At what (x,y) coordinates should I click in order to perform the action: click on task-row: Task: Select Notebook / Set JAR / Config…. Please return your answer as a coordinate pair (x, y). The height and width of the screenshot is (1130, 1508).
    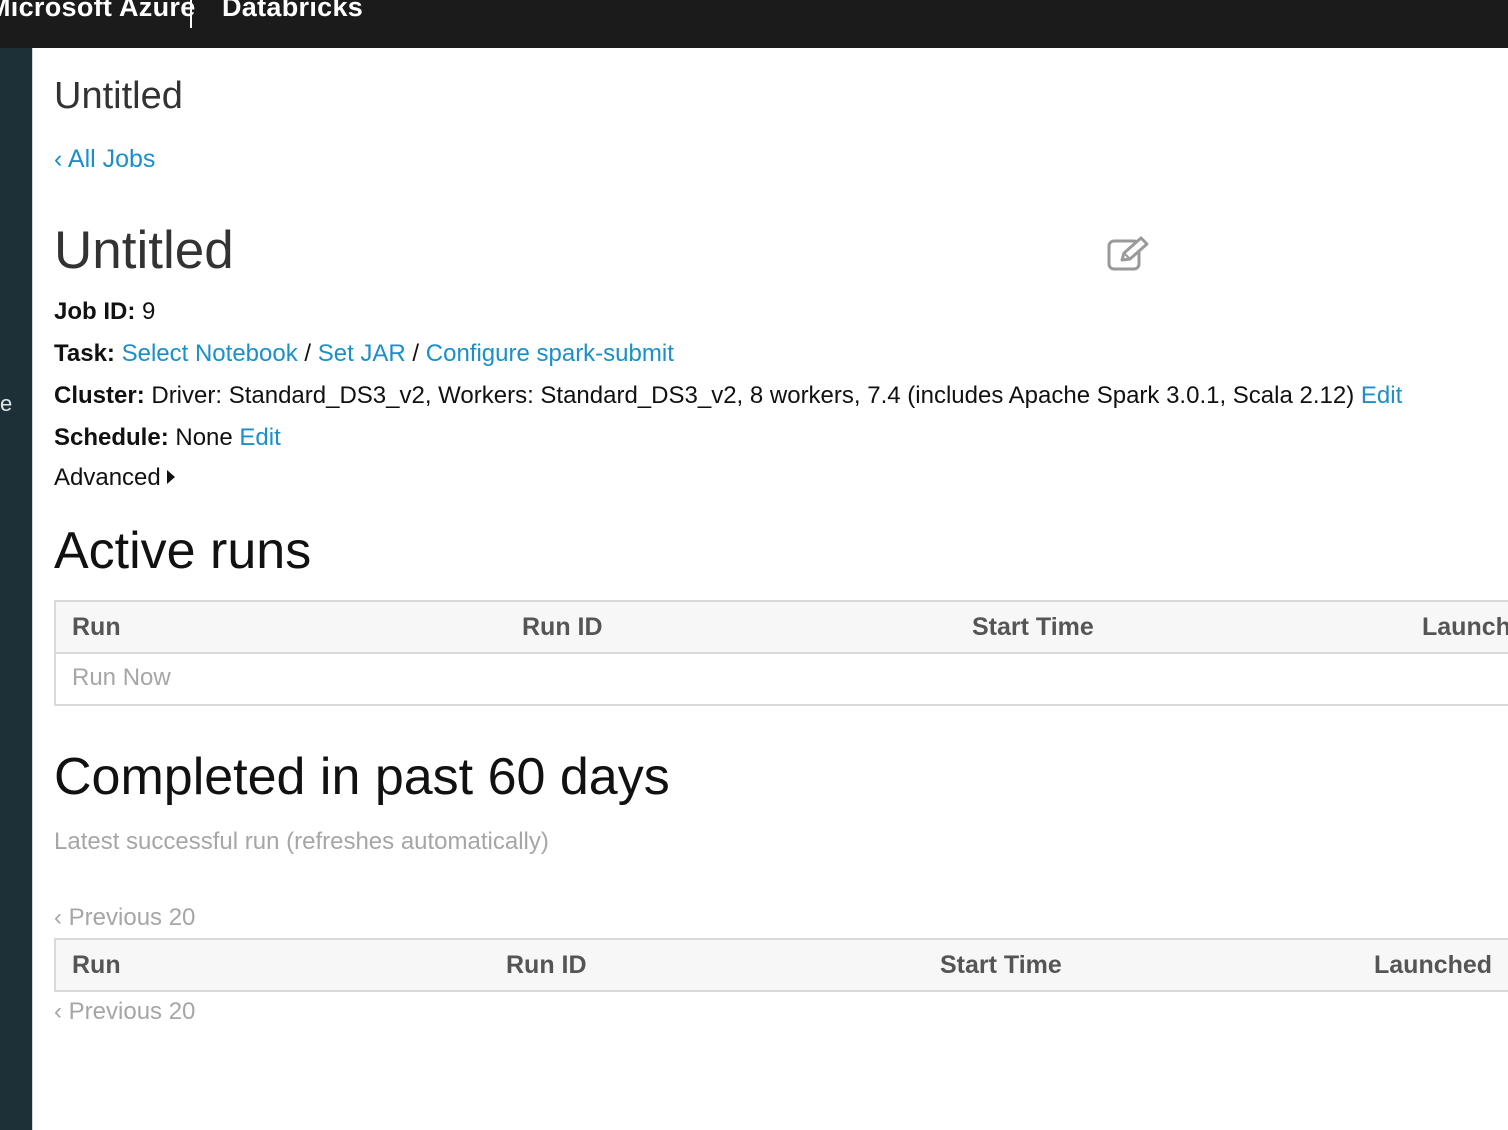
    Looking at the image, I should click on (364, 354).